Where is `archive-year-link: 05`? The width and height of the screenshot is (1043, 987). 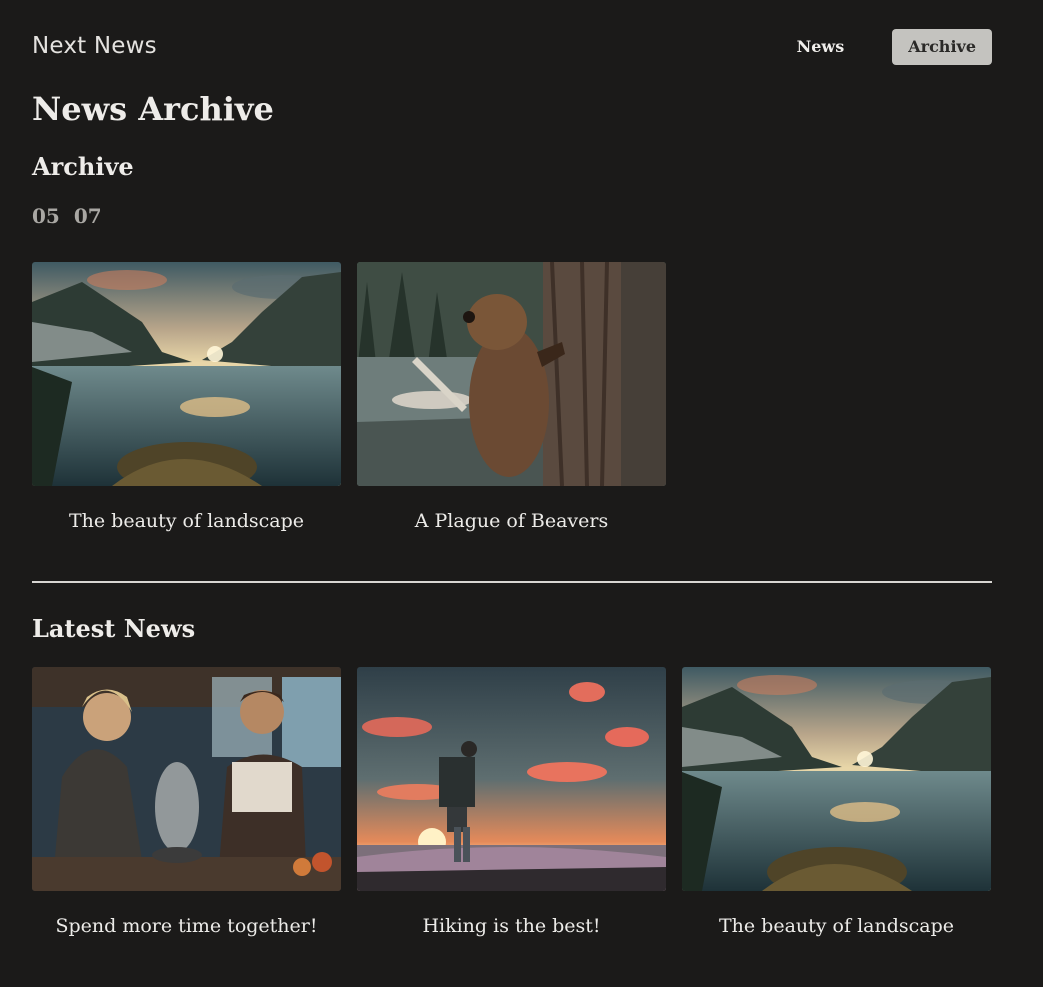
archive-year-link: 05 is located at coordinates (46, 216).